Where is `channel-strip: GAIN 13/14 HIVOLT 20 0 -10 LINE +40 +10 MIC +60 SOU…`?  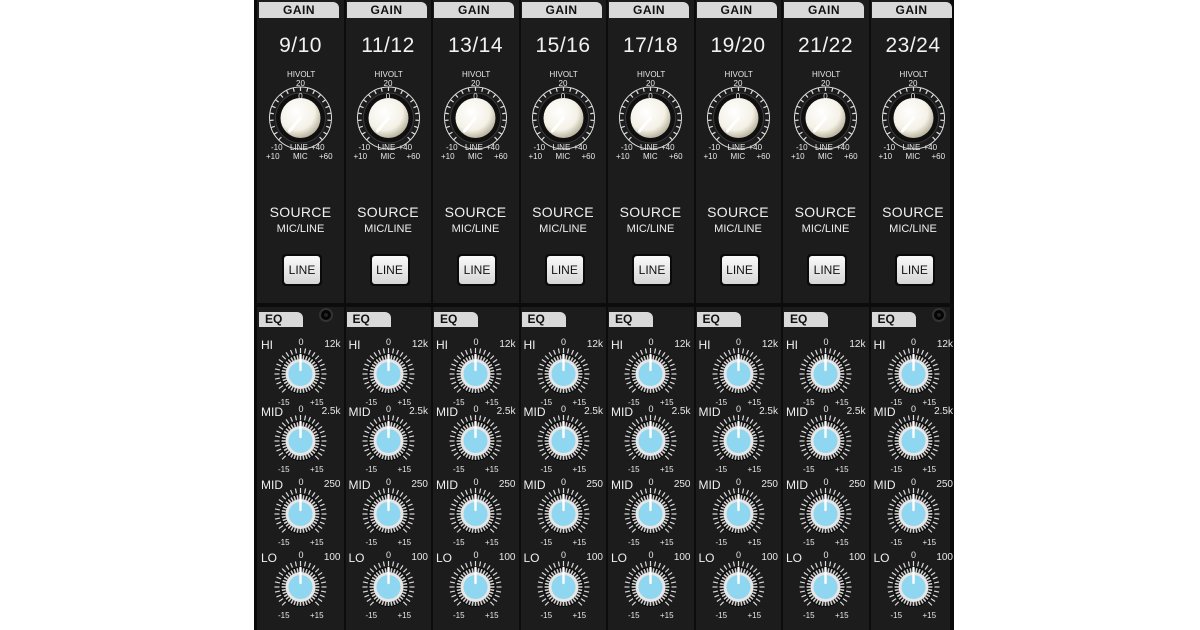
channel-strip: GAIN 13/14 HIVOLT 20 0 -10 LINE +40 +10 MIC +60 SOU… is located at coordinates (476, 315).